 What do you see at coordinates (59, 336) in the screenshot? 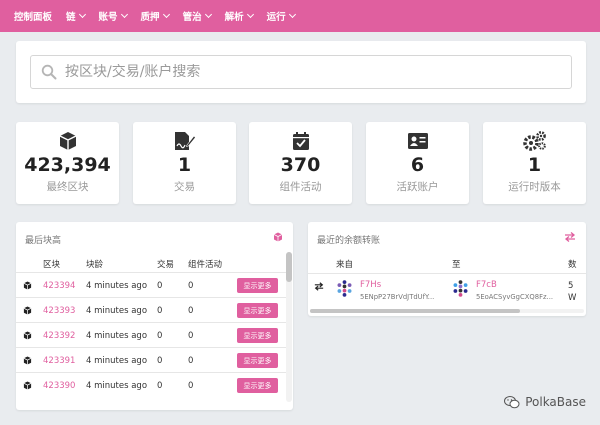
I see `block-number-link: 423392` at bounding box center [59, 336].